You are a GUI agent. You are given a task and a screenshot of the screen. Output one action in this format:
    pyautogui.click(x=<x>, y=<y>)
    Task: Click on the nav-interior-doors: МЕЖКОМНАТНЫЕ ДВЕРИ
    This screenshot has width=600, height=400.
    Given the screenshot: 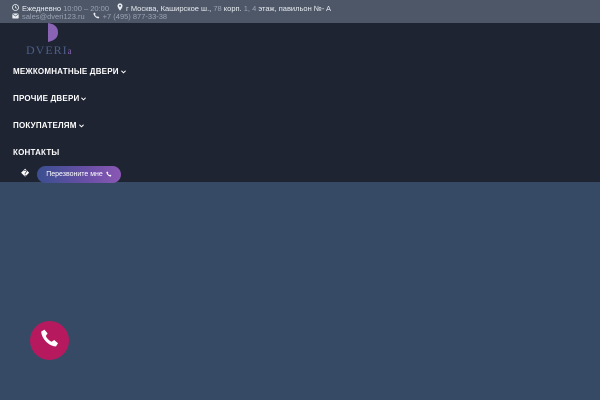 What is the action you would take?
    pyautogui.click(x=69, y=71)
    